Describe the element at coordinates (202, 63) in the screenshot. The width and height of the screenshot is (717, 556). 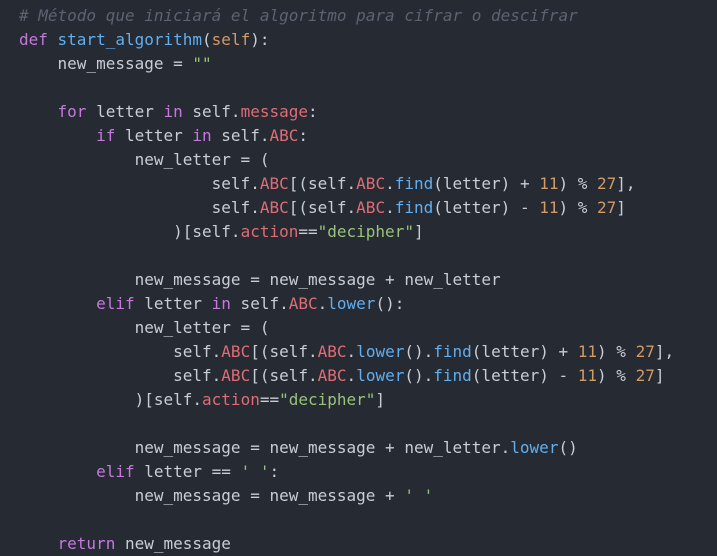
I see `code-token-str: ""` at that location.